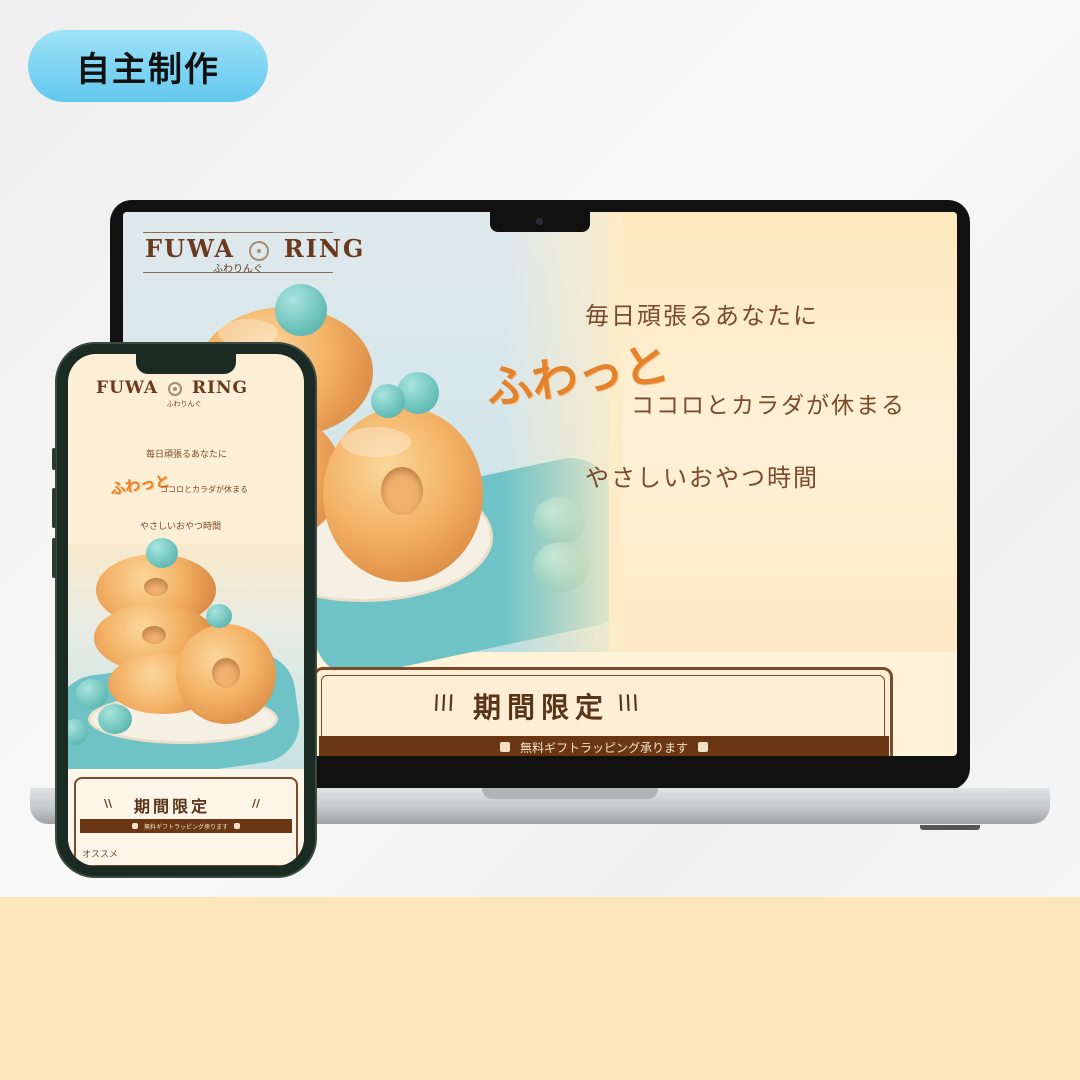 This screenshot has width=1080, height=1080. I want to click on brand-sub: ふわりんぐ, so click(184, 404).